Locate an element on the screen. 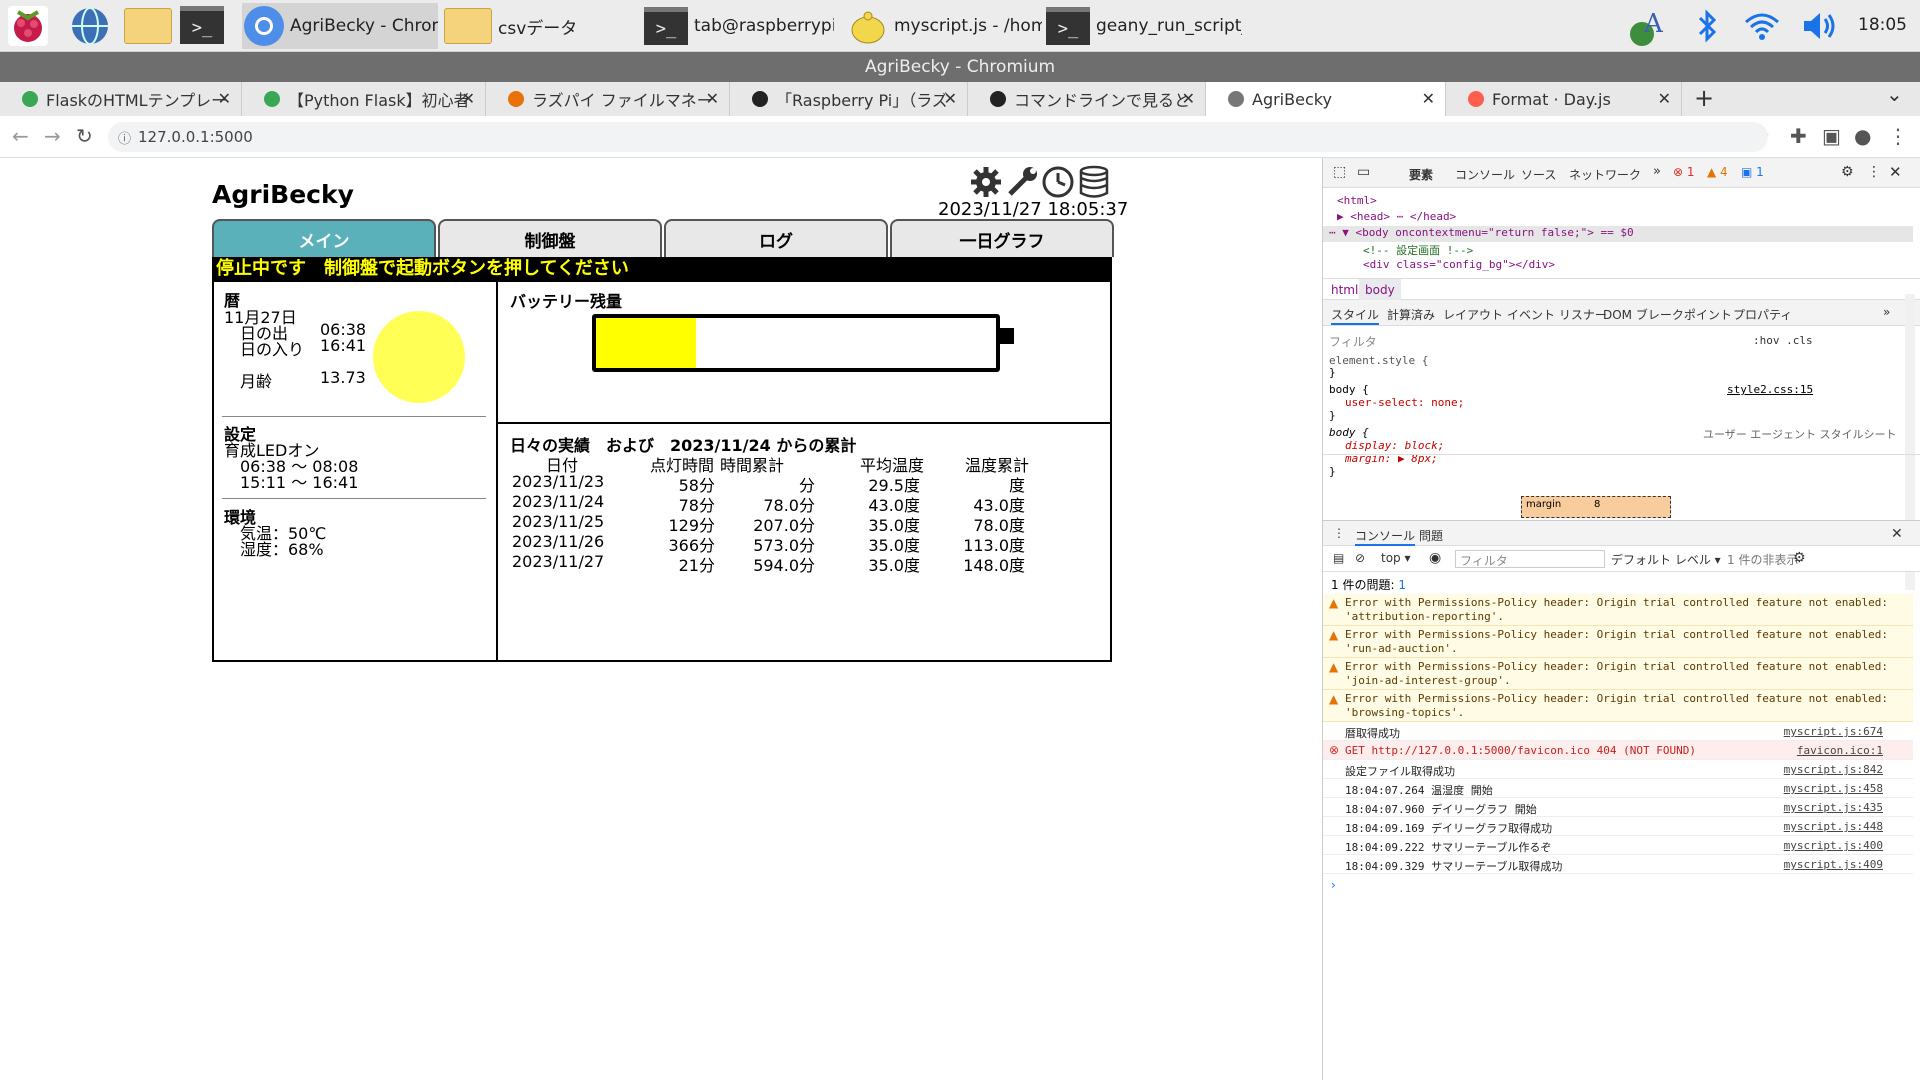 This screenshot has height=1080, width=1920. drawer-menu-icon: ⋮ is located at coordinates (1339, 533).